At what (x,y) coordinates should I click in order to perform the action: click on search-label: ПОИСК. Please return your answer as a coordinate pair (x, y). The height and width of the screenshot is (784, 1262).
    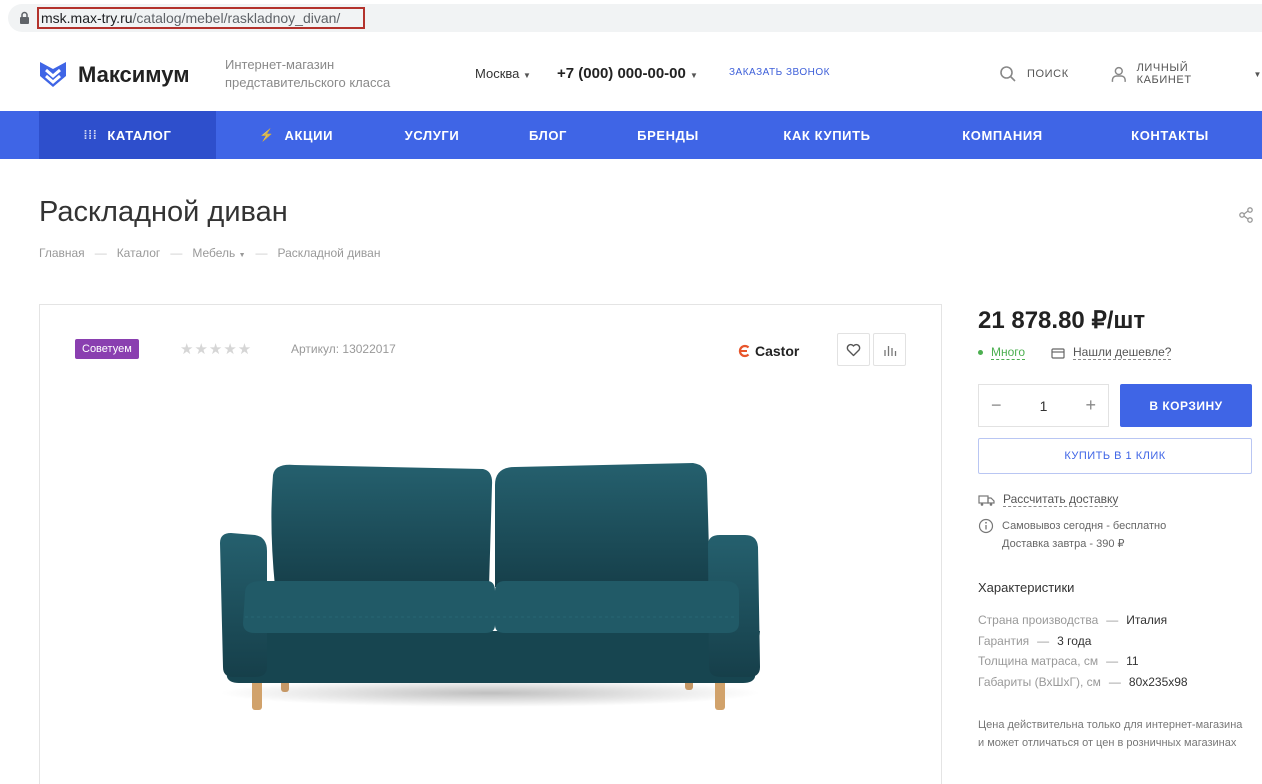
    Looking at the image, I should click on (1048, 74).